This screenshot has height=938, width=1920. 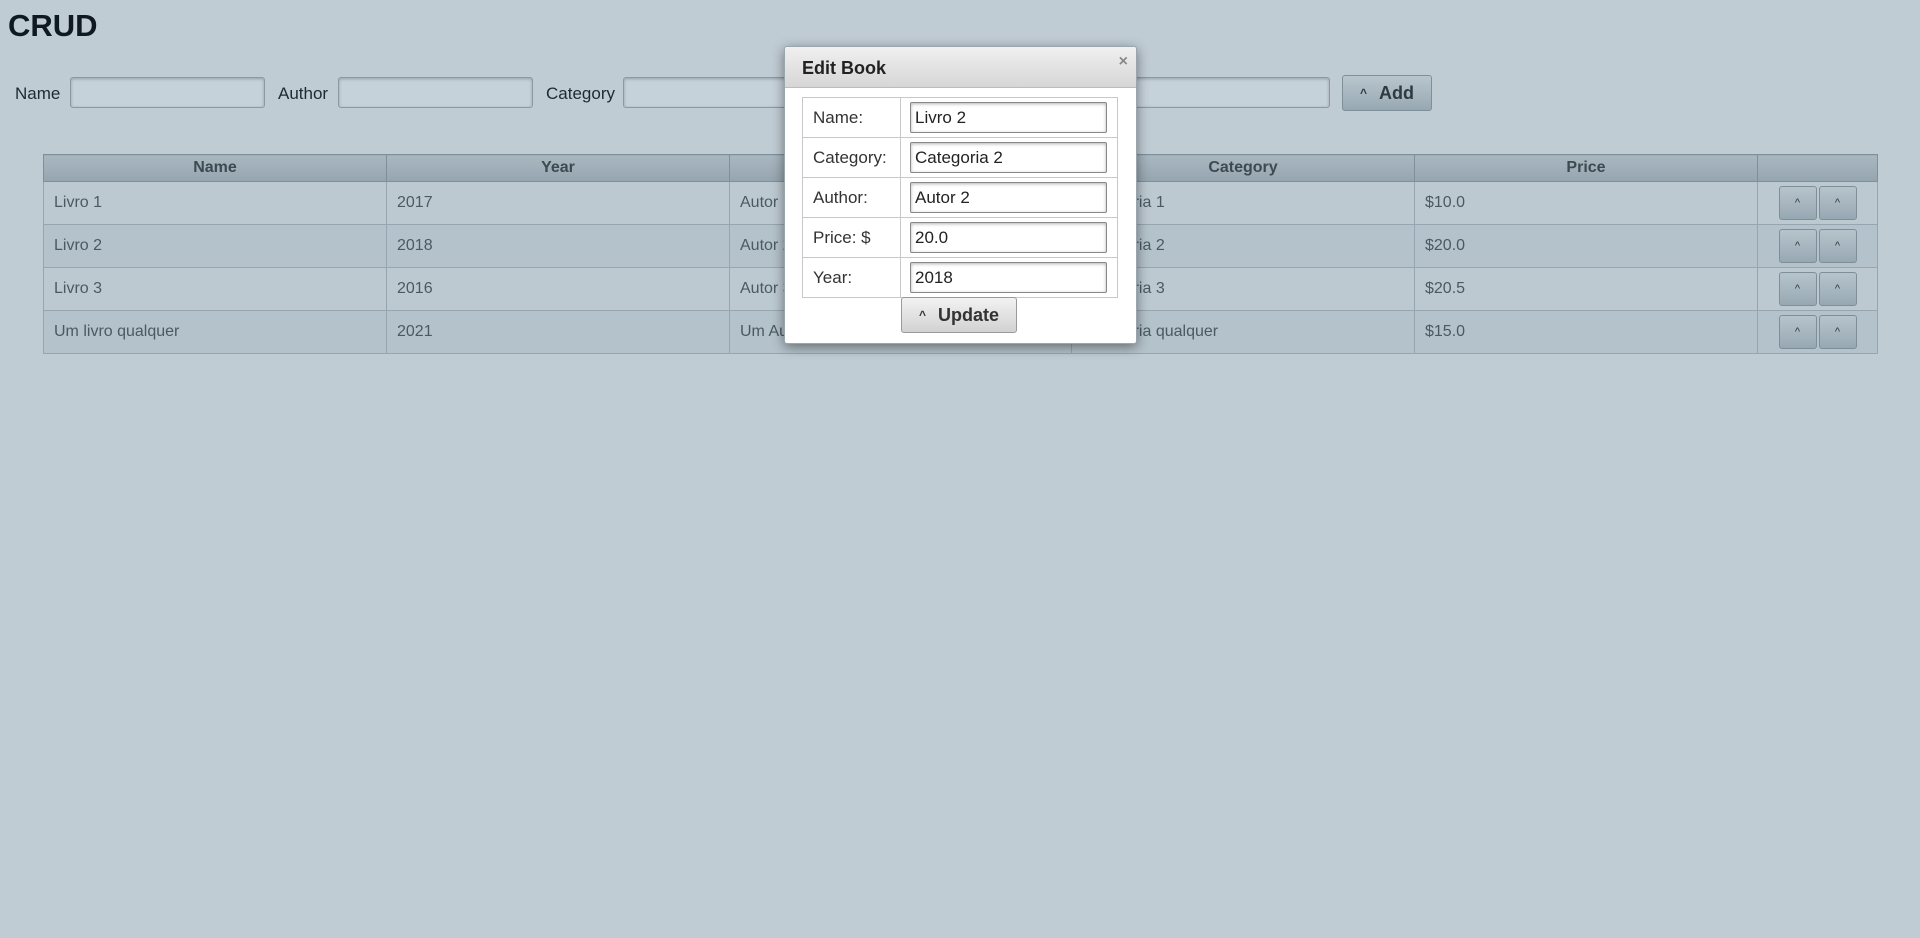 I want to click on edit-name-input, so click(x=1008, y=117).